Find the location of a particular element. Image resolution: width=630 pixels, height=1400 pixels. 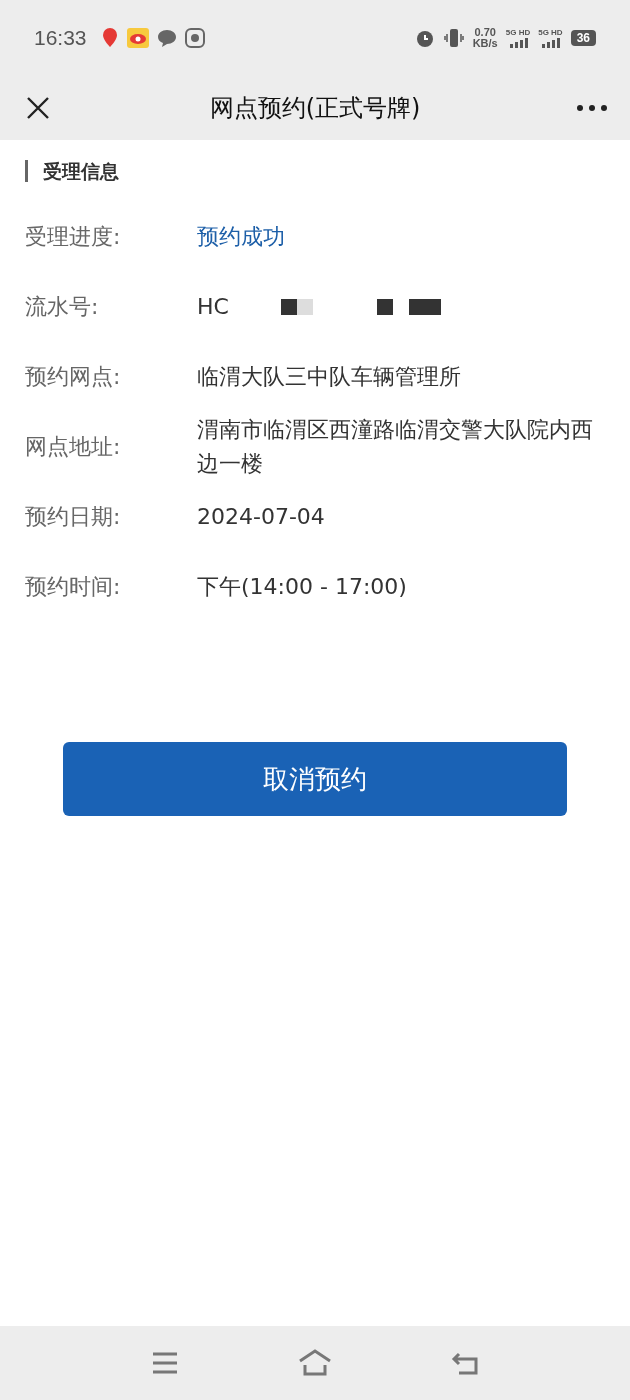

cancel-button: 取消预约 is located at coordinates (315, 779).